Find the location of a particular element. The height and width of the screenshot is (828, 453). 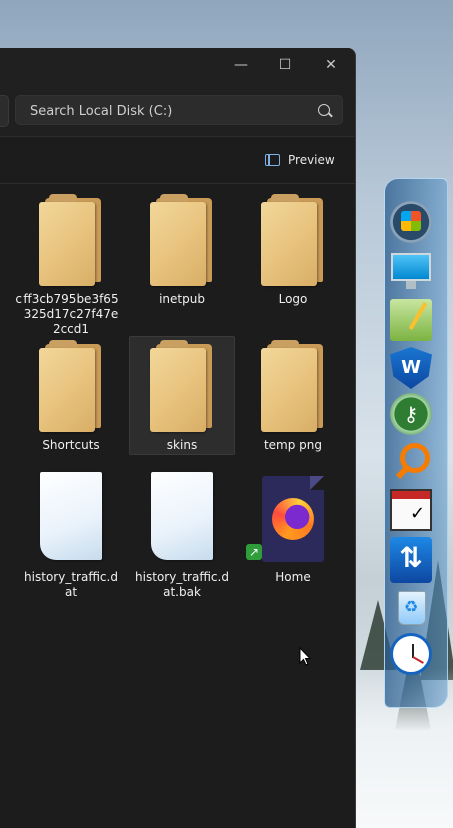

folder-item-selected: skins is located at coordinates (182, 395).